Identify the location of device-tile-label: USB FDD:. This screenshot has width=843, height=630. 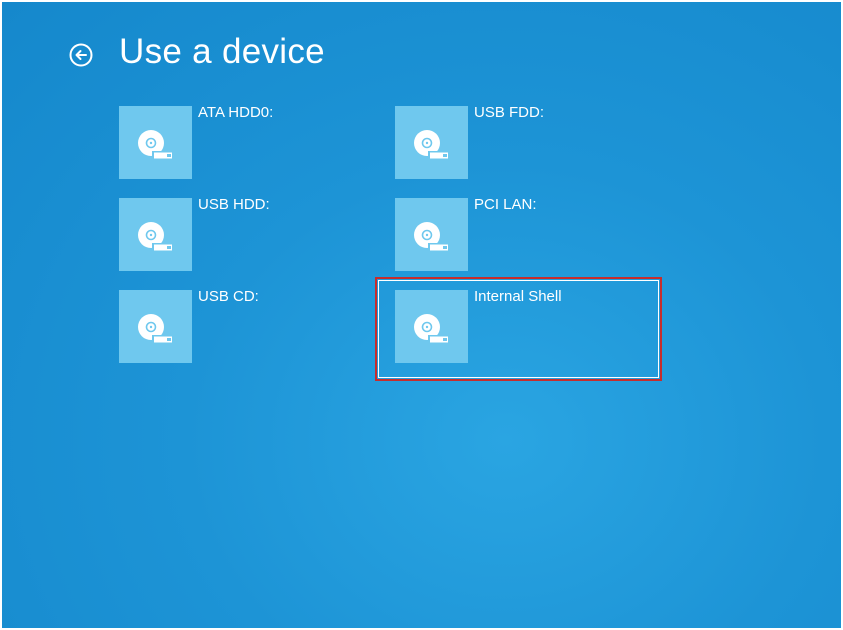
(509, 112).